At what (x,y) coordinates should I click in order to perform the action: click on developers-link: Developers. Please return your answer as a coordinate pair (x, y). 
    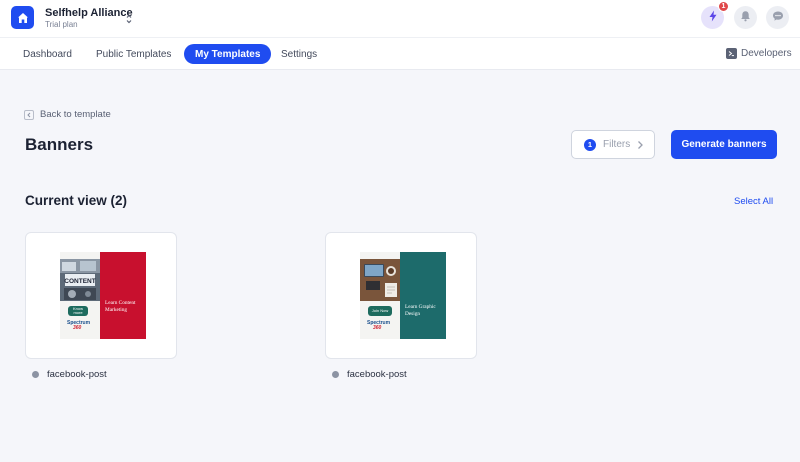
    Looking at the image, I should click on (759, 53).